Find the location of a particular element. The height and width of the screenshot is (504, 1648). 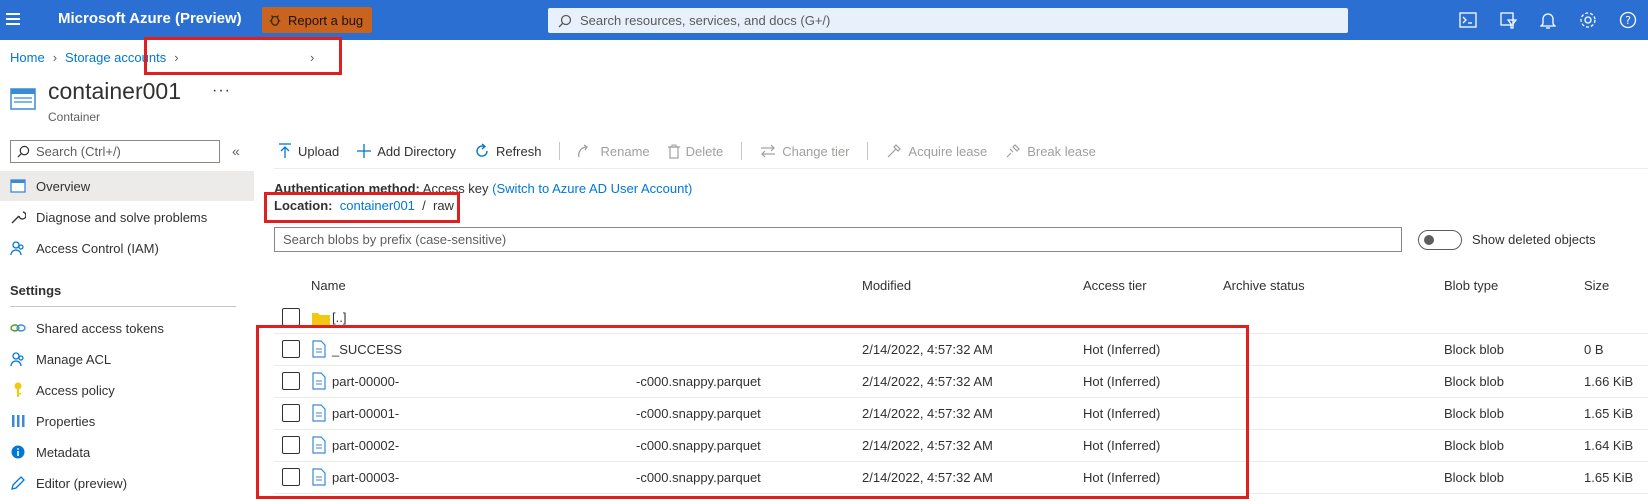

lease-icon is located at coordinates (894, 151).